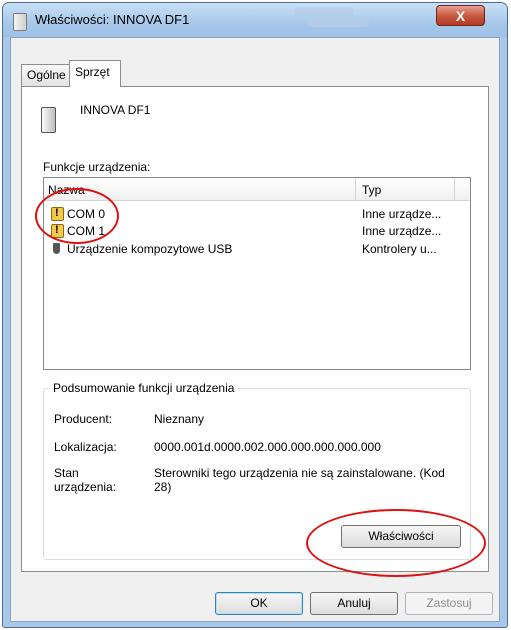  I want to click on close-icon: X, so click(460, 16).